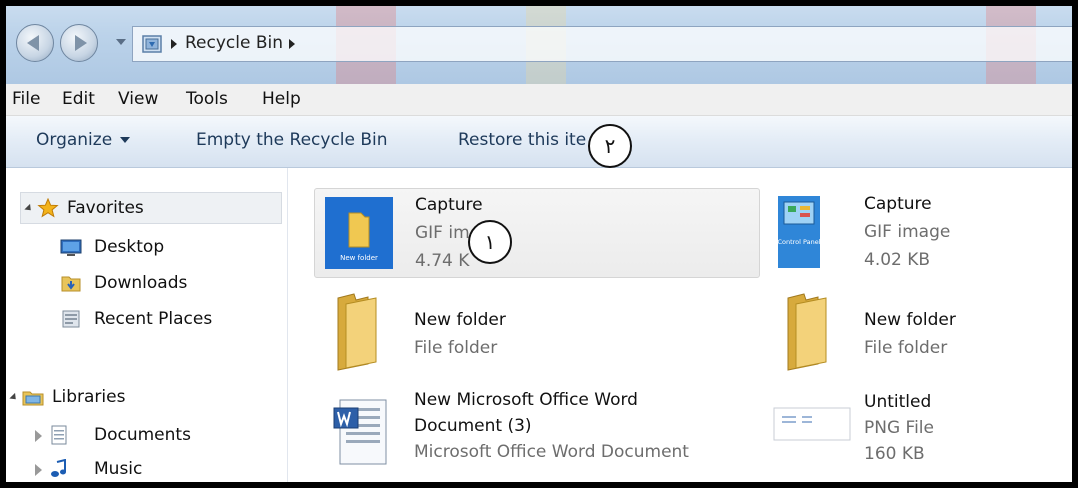 Image resolution: width=1078 pixels, height=488 pixels. I want to click on folder-gif-thumbnail-icon: New folder, so click(359, 233).